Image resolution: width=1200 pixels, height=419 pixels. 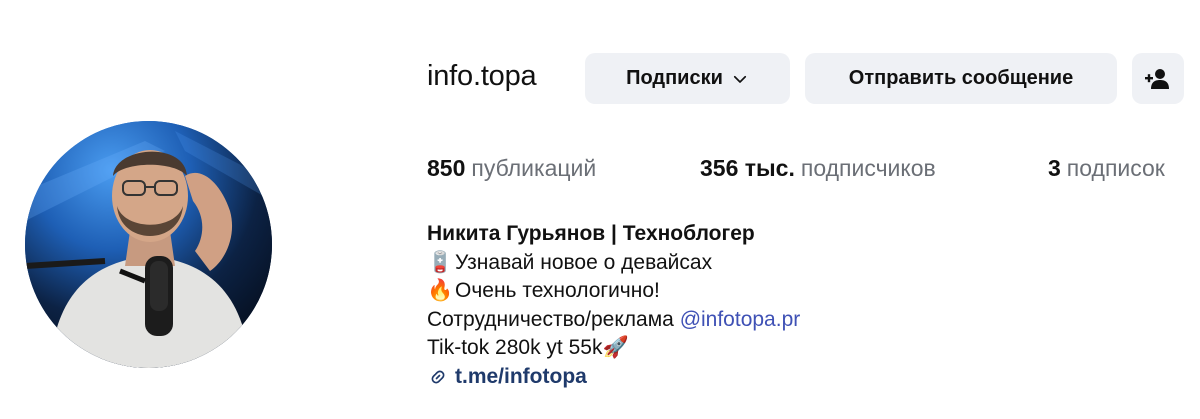 What do you see at coordinates (740, 319) in the screenshot?
I see `bio-mention-link: @infotopa.pr` at bounding box center [740, 319].